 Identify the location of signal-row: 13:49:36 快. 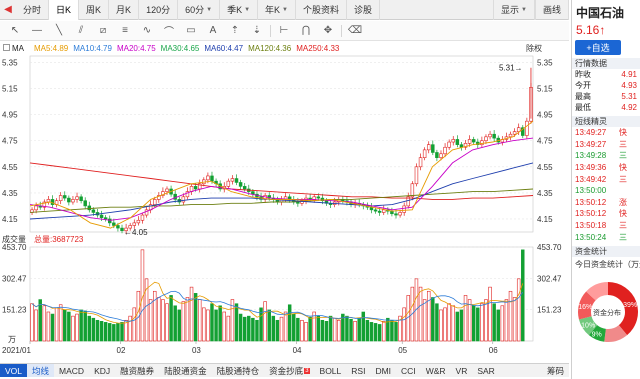
(606, 168).